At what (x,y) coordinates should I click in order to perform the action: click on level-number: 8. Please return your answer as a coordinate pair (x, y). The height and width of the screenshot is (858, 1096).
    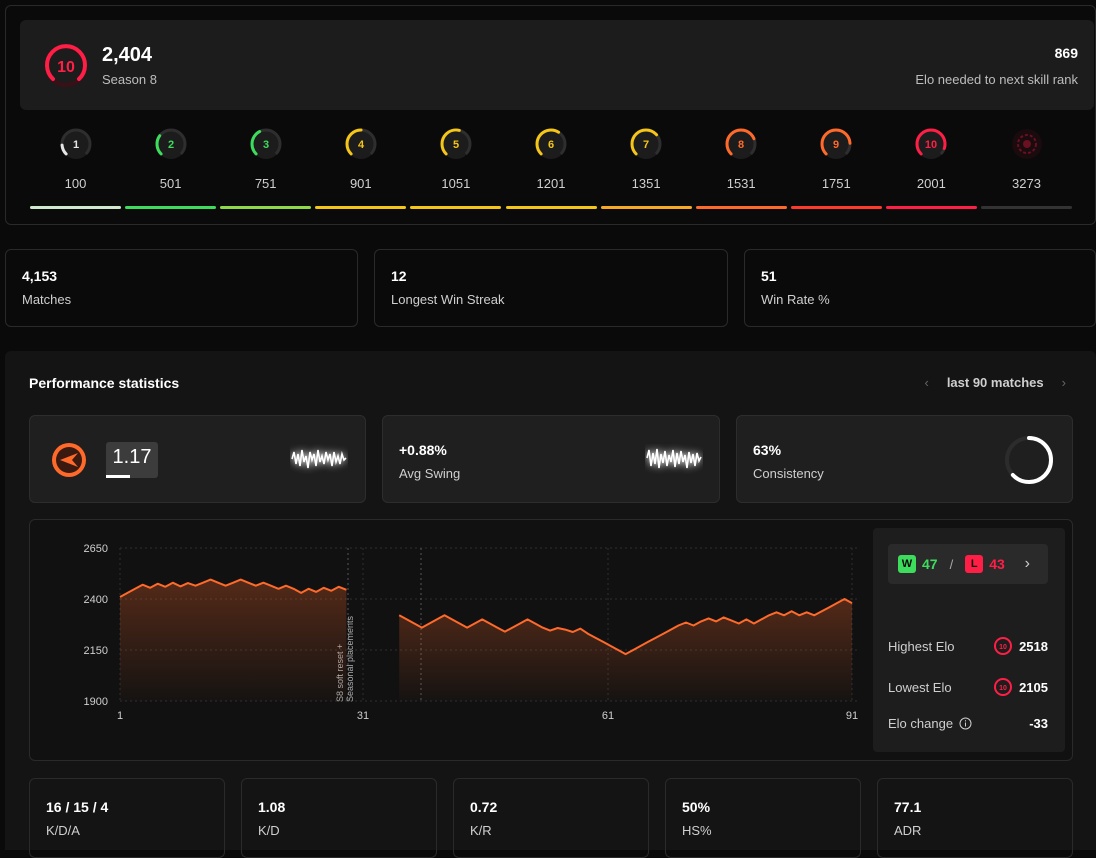
    Looking at the image, I should click on (741, 145).